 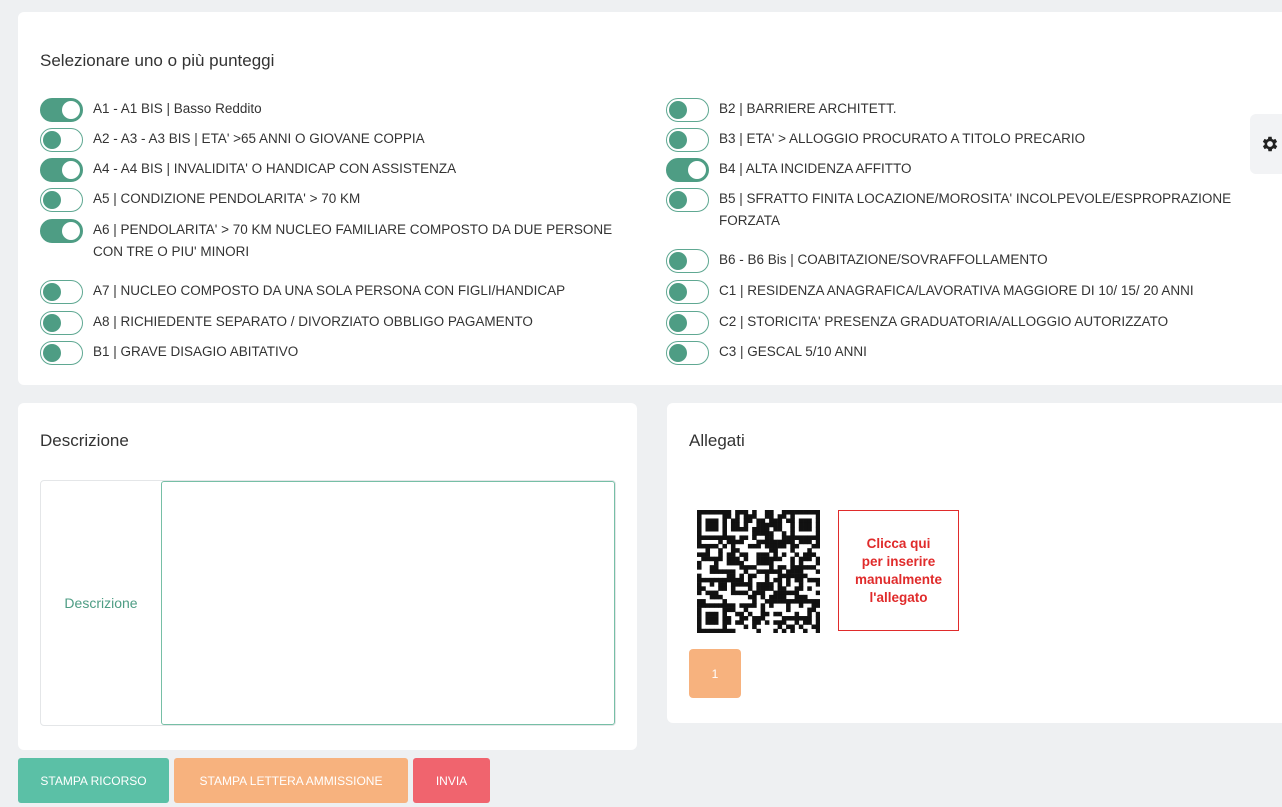 I want to click on page-1-button: 1, so click(x=715, y=673).